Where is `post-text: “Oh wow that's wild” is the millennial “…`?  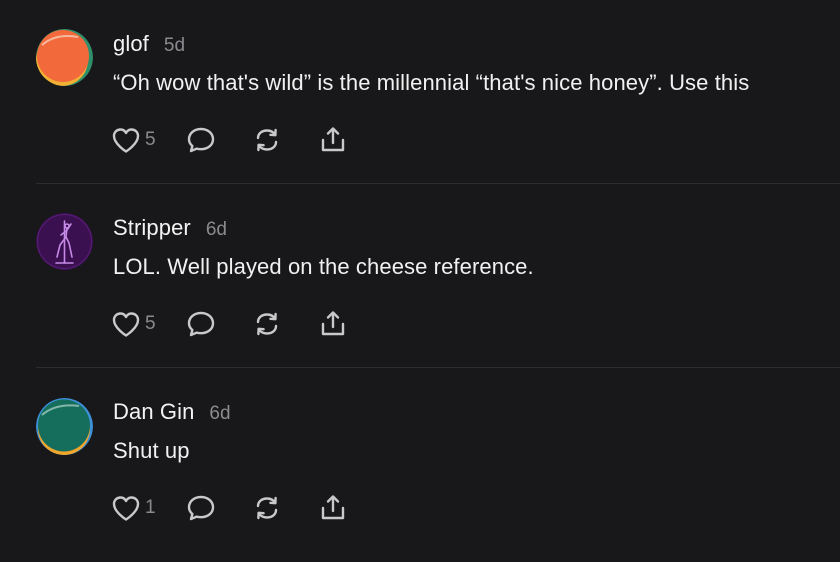
post-text: “Oh wow that's wild” is the millennial “… is located at coordinates (431, 82).